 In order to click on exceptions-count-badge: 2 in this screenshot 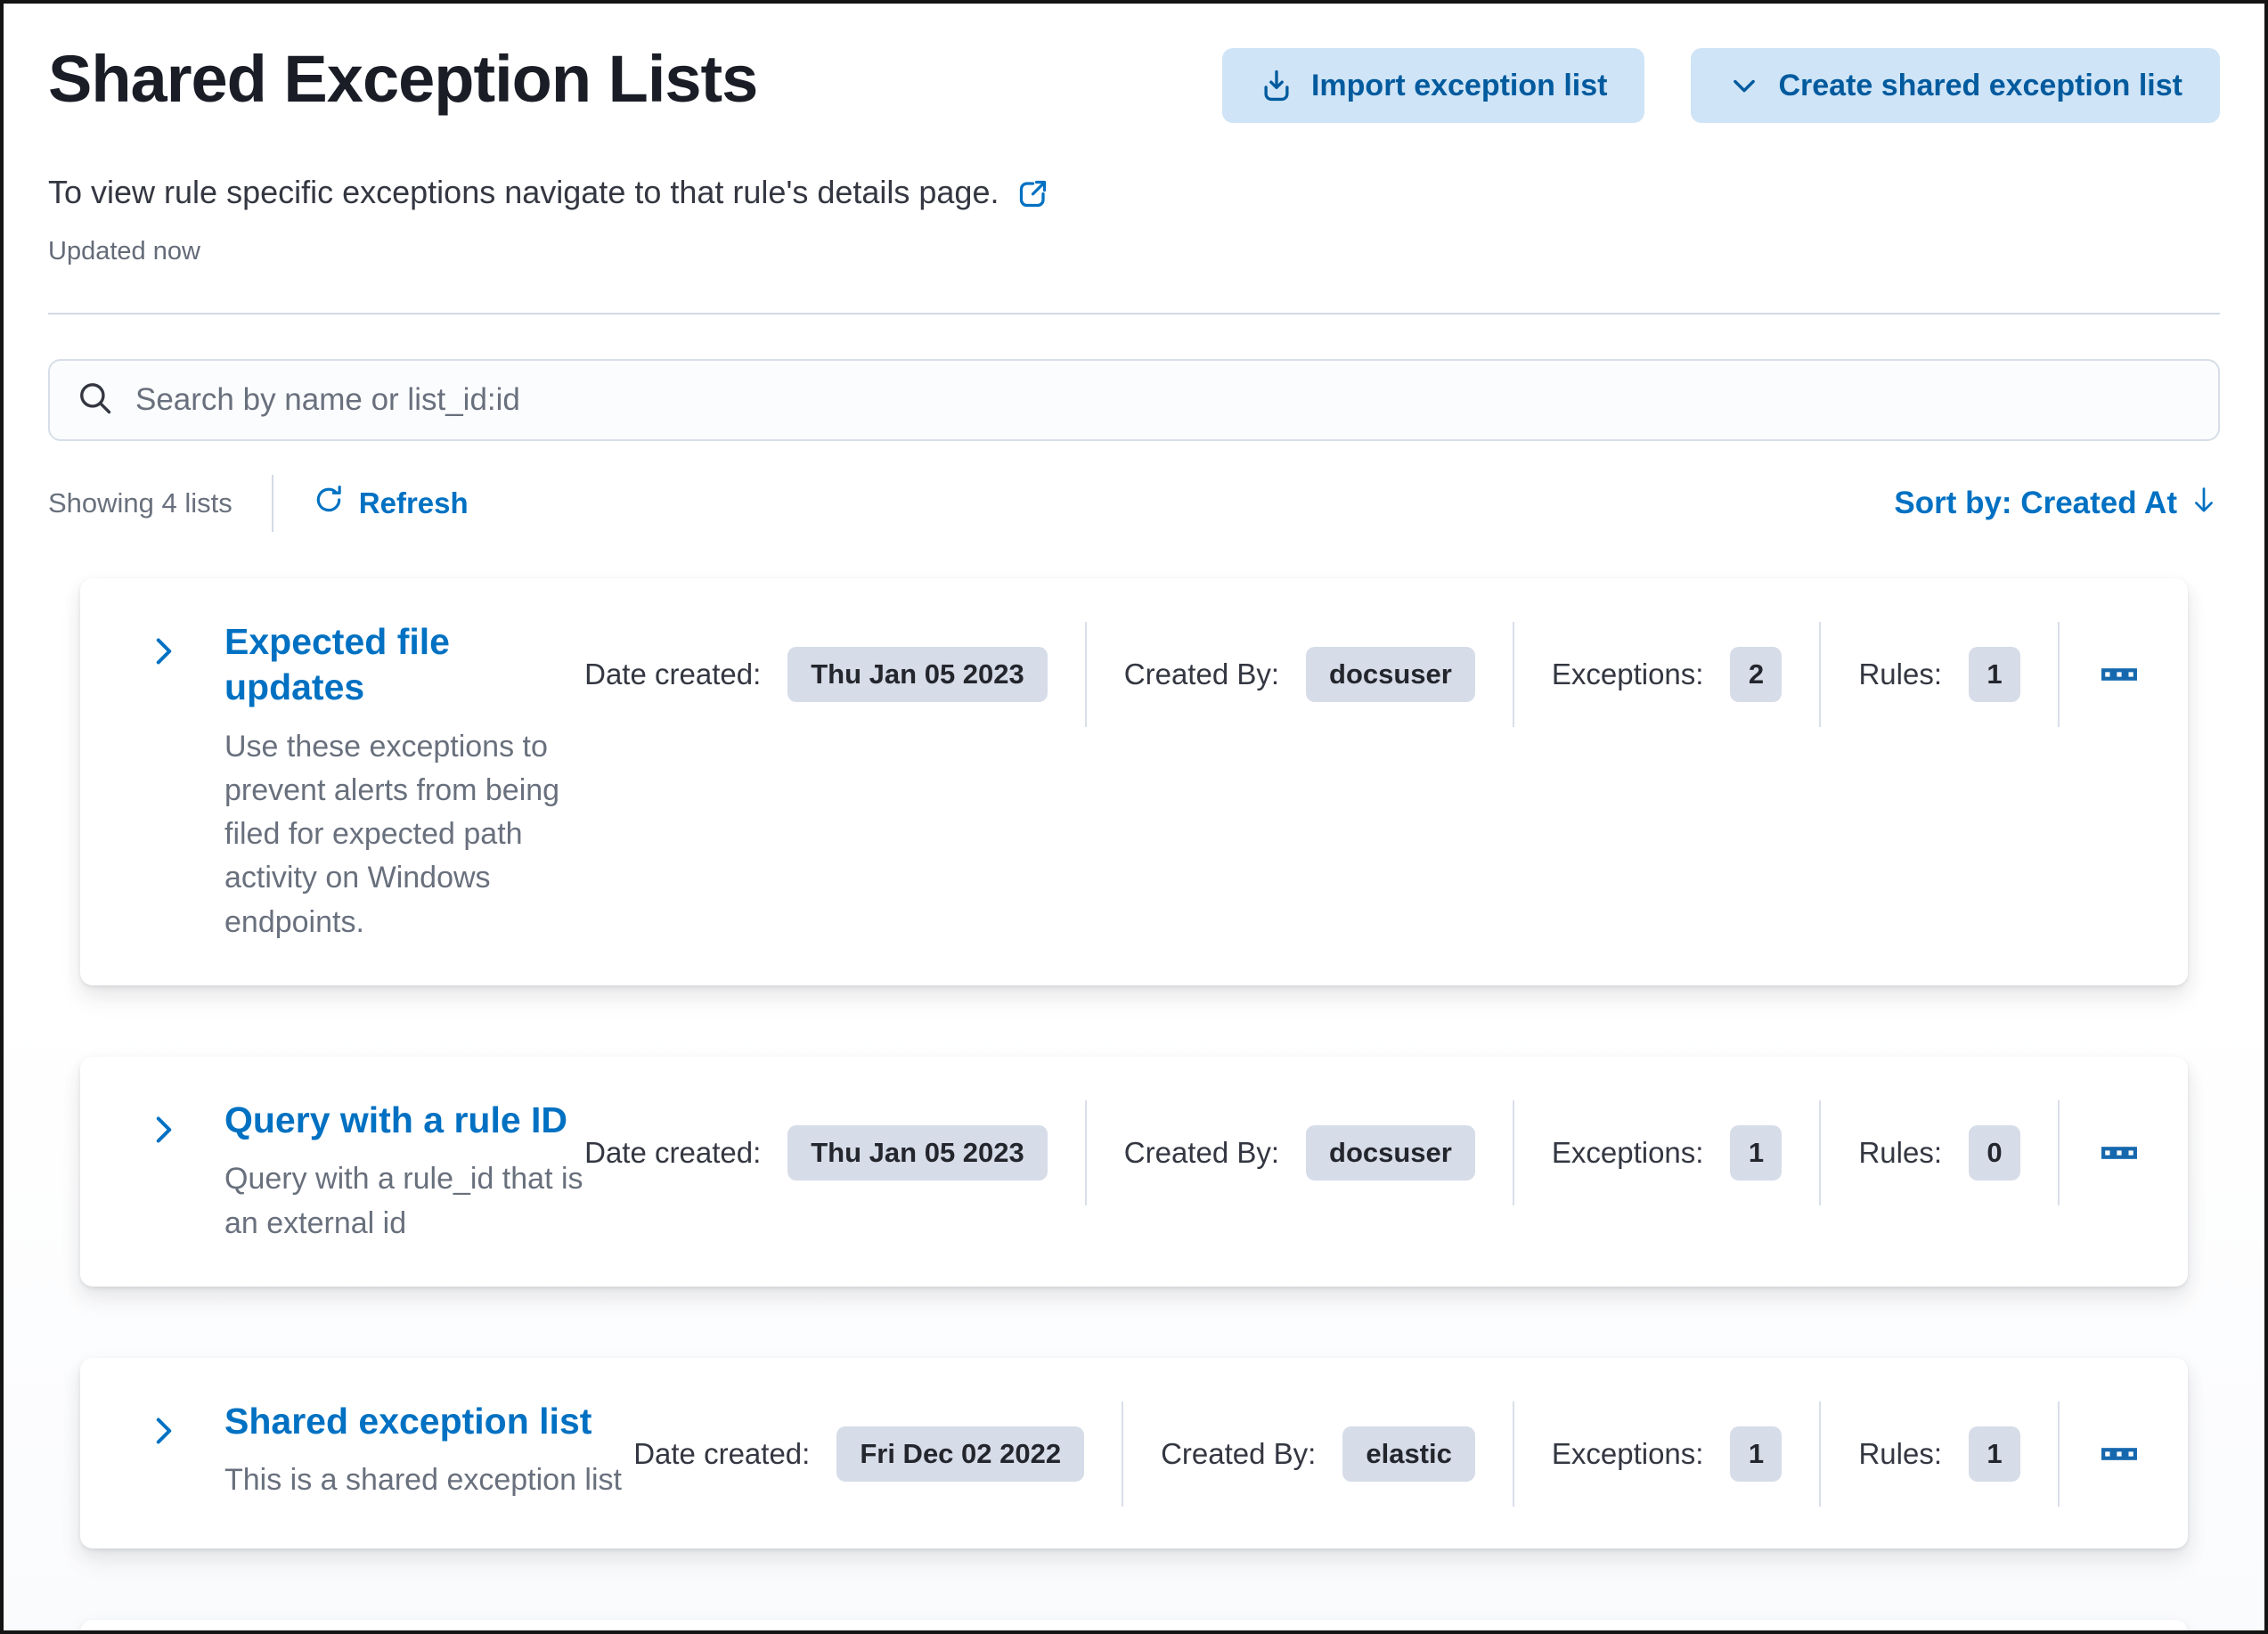, I will do `click(1756, 675)`.